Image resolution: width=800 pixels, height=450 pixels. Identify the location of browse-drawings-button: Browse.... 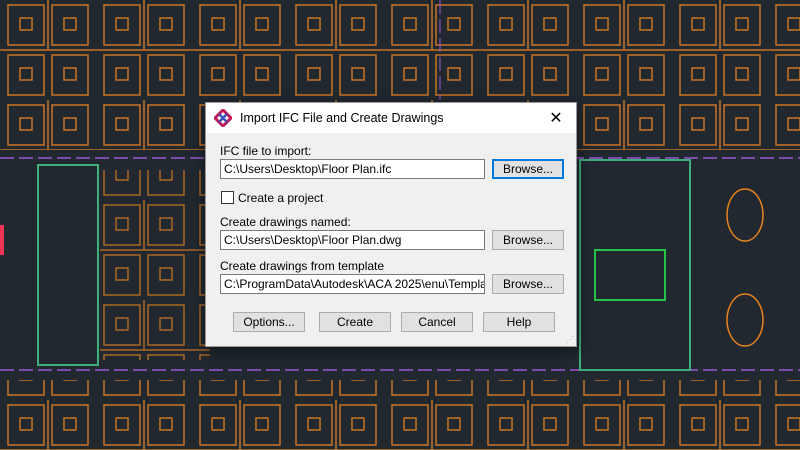
(528, 240).